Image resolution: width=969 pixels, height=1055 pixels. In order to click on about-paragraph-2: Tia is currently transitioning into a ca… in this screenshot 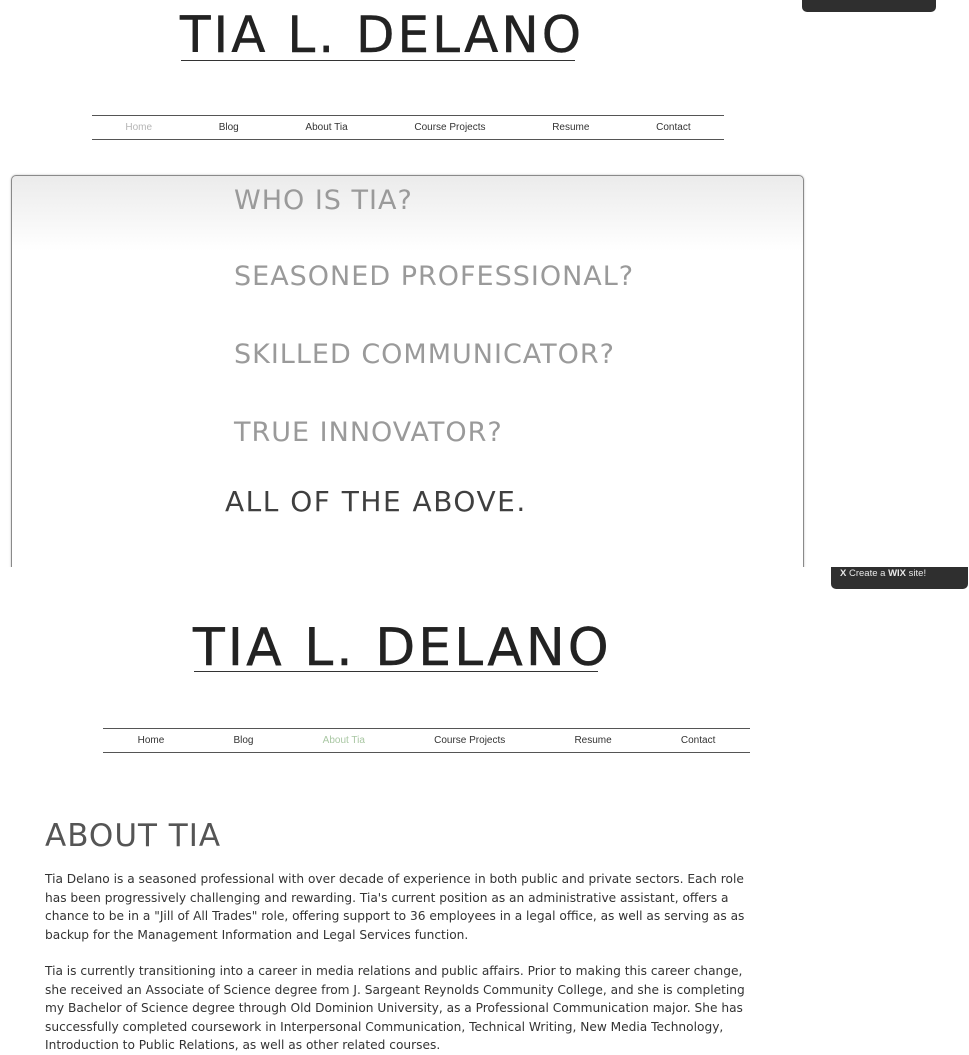, I will do `click(395, 1008)`.